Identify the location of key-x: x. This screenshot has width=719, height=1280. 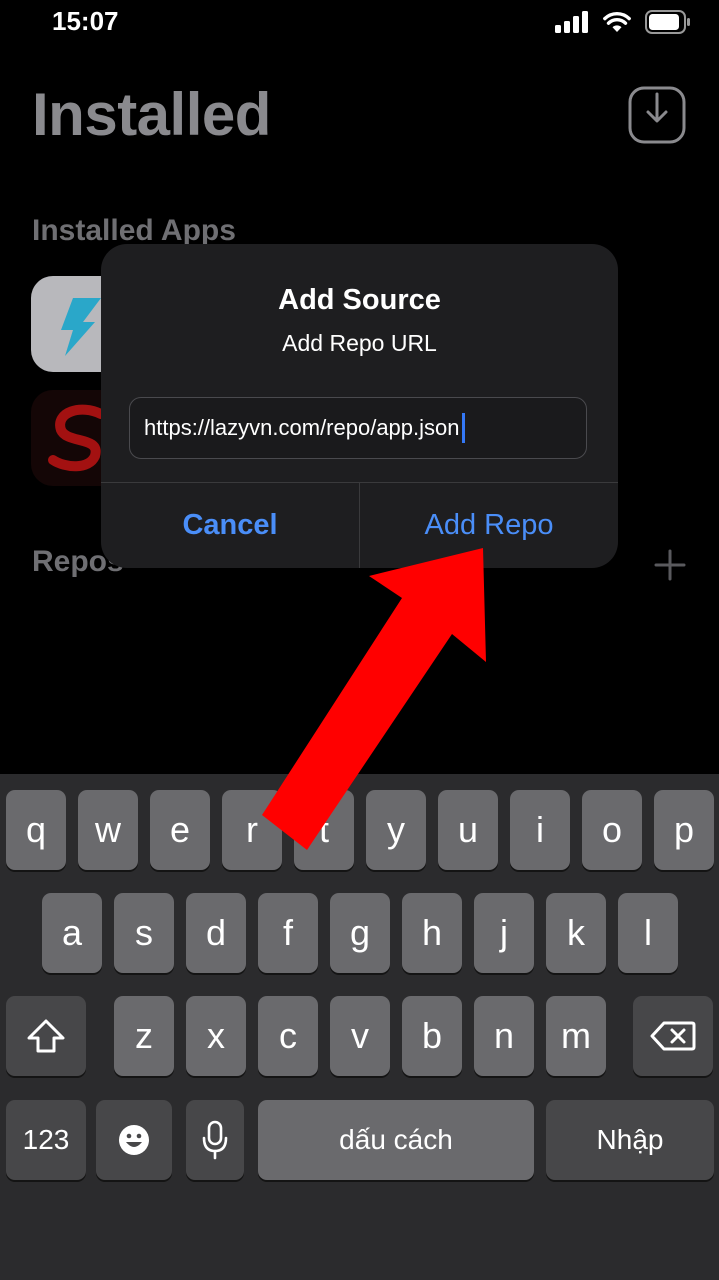
(216, 1036).